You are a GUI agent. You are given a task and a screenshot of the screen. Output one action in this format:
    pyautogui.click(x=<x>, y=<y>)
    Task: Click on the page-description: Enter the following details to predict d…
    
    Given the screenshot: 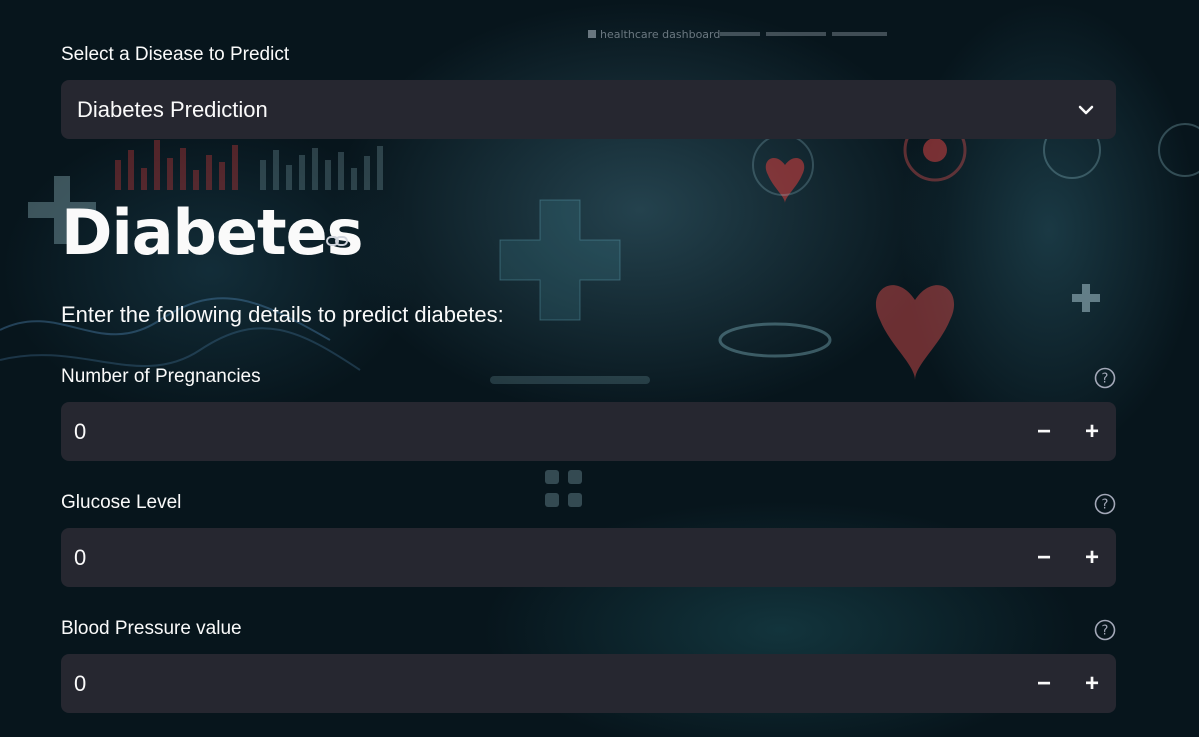 What is the action you would take?
    pyautogui.click(x=282, y=314)
    